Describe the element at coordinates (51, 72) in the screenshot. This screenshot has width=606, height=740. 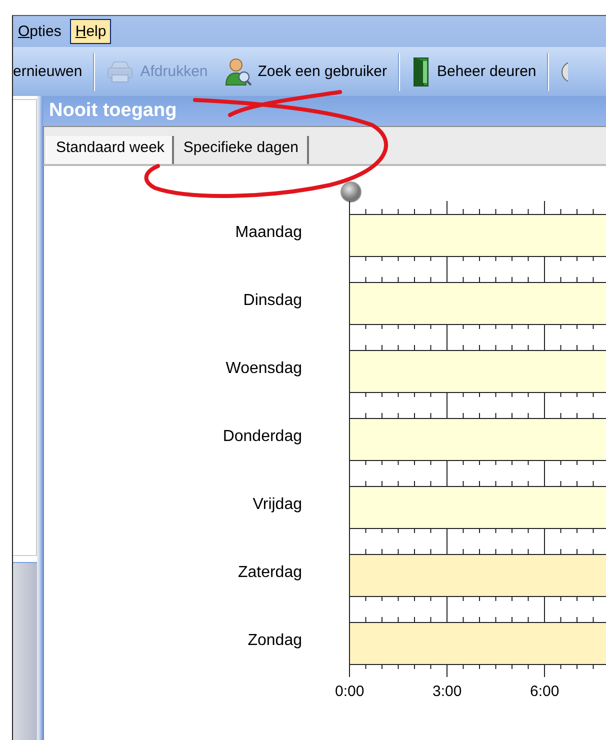
I see `toolbar-button: ernieuwen` at that location.